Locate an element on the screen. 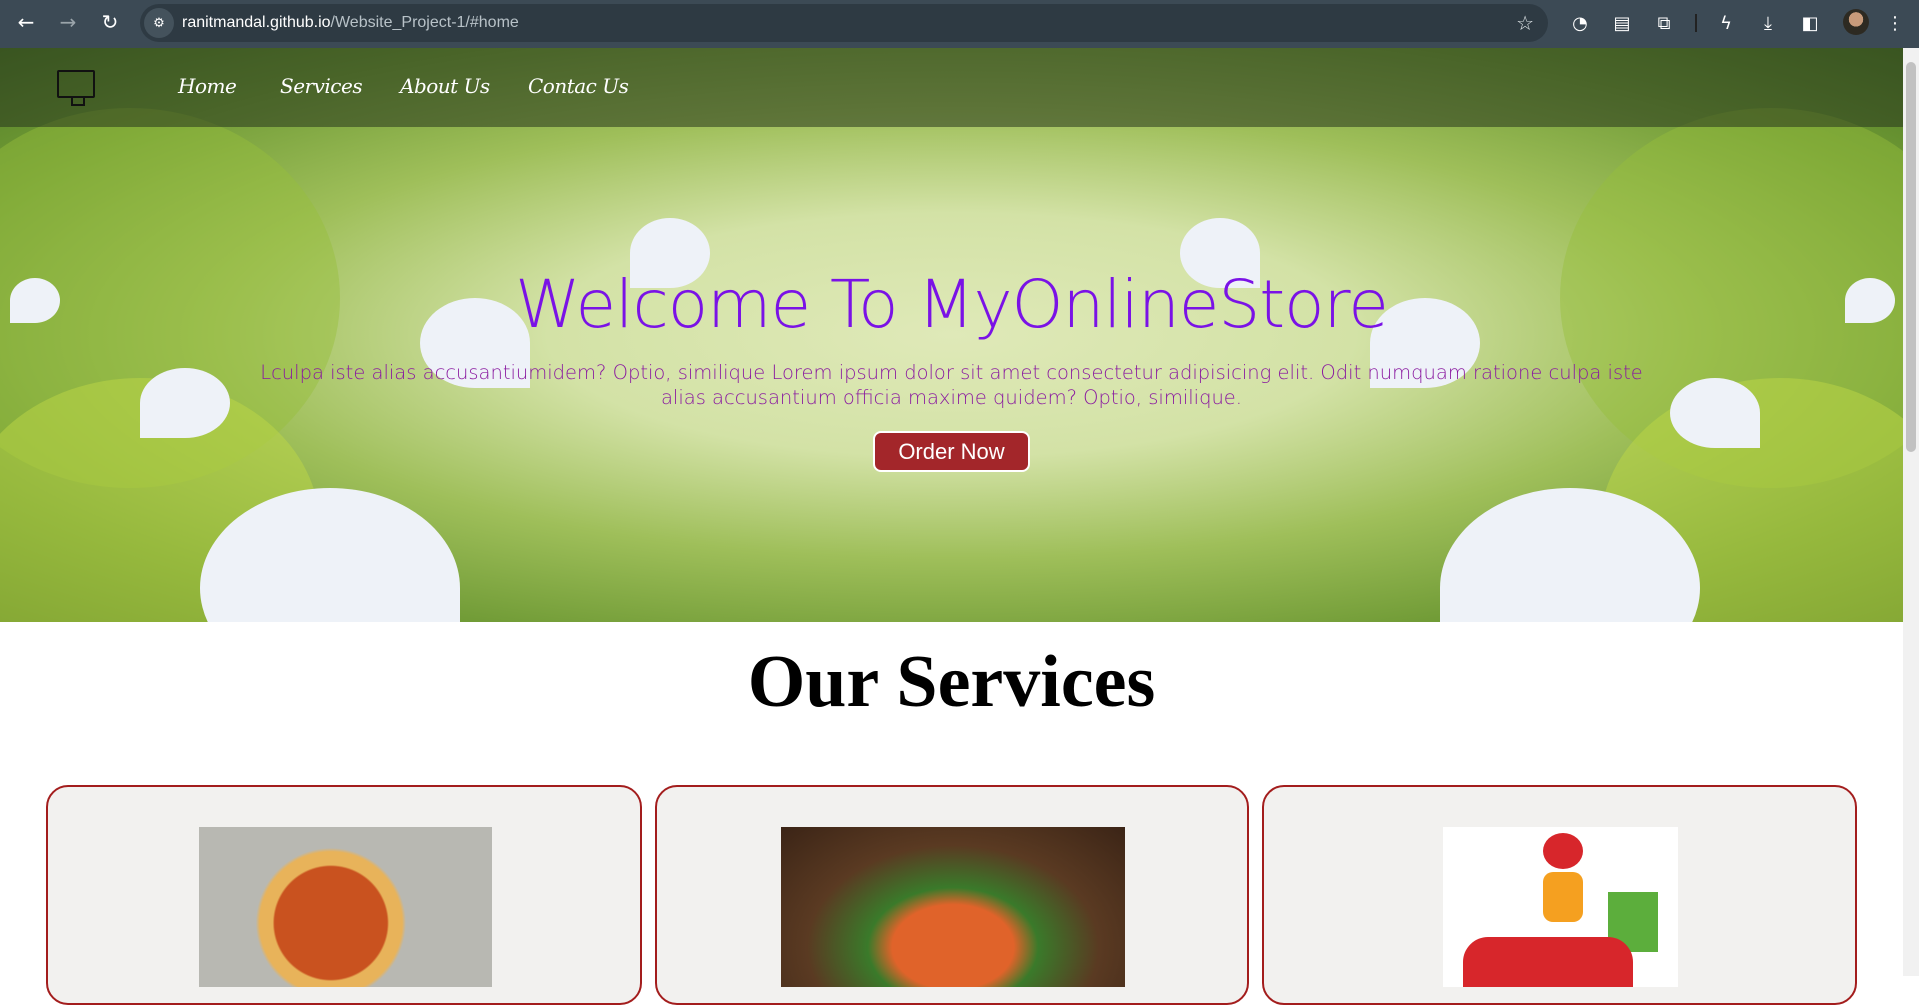 Image resolution: width=1919 pixels, height=1005 pixels. order-now-button: Order Now is located at coordinates (951, 451).